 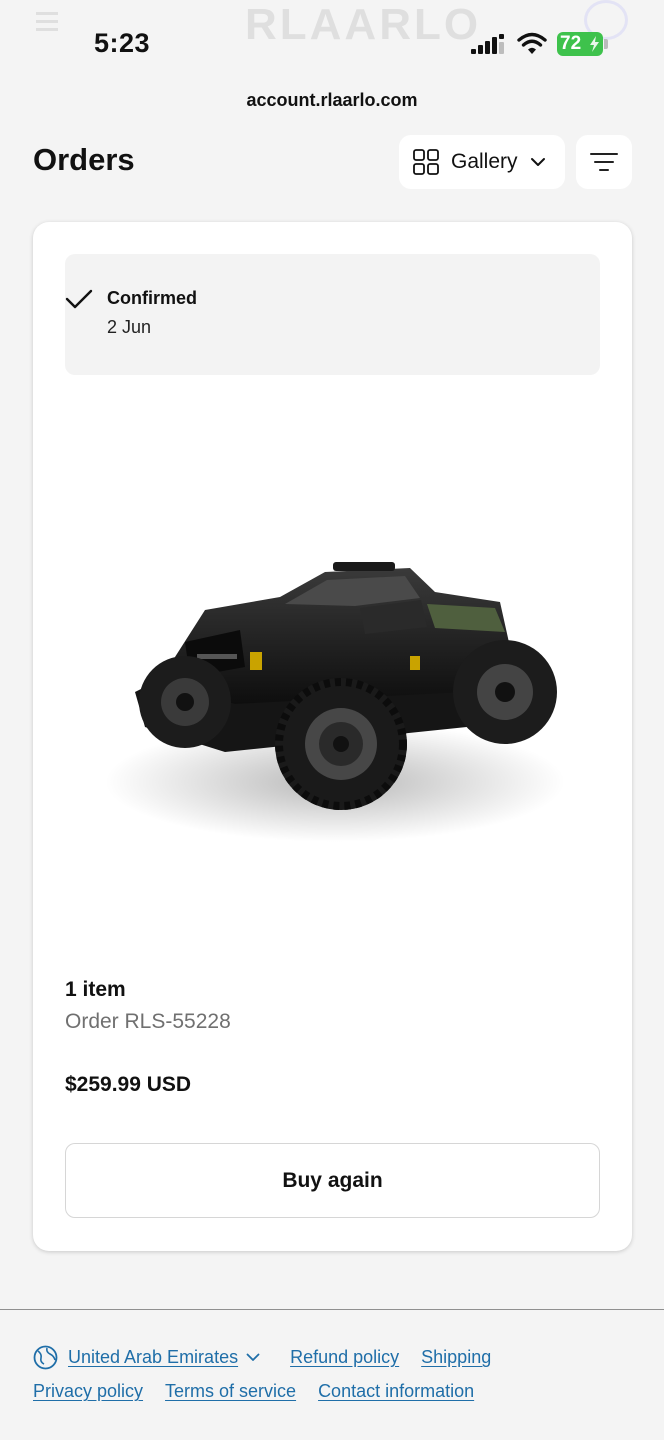 What do you see at coordinates (129, 327) in the screenshot?
I see `order-status-date: 2 Jun` at bounding box center [129, 327].